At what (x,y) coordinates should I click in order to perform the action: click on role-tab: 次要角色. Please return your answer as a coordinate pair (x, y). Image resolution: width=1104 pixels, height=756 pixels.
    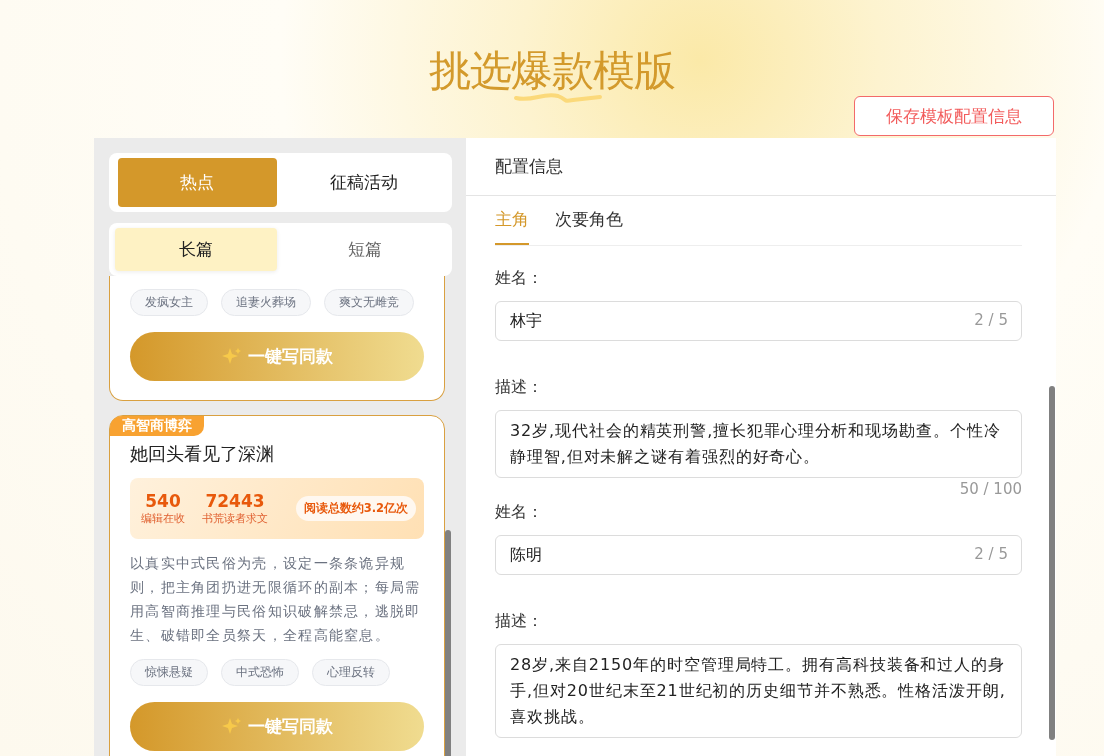
    Looking at the image, I should click on (589, 220).